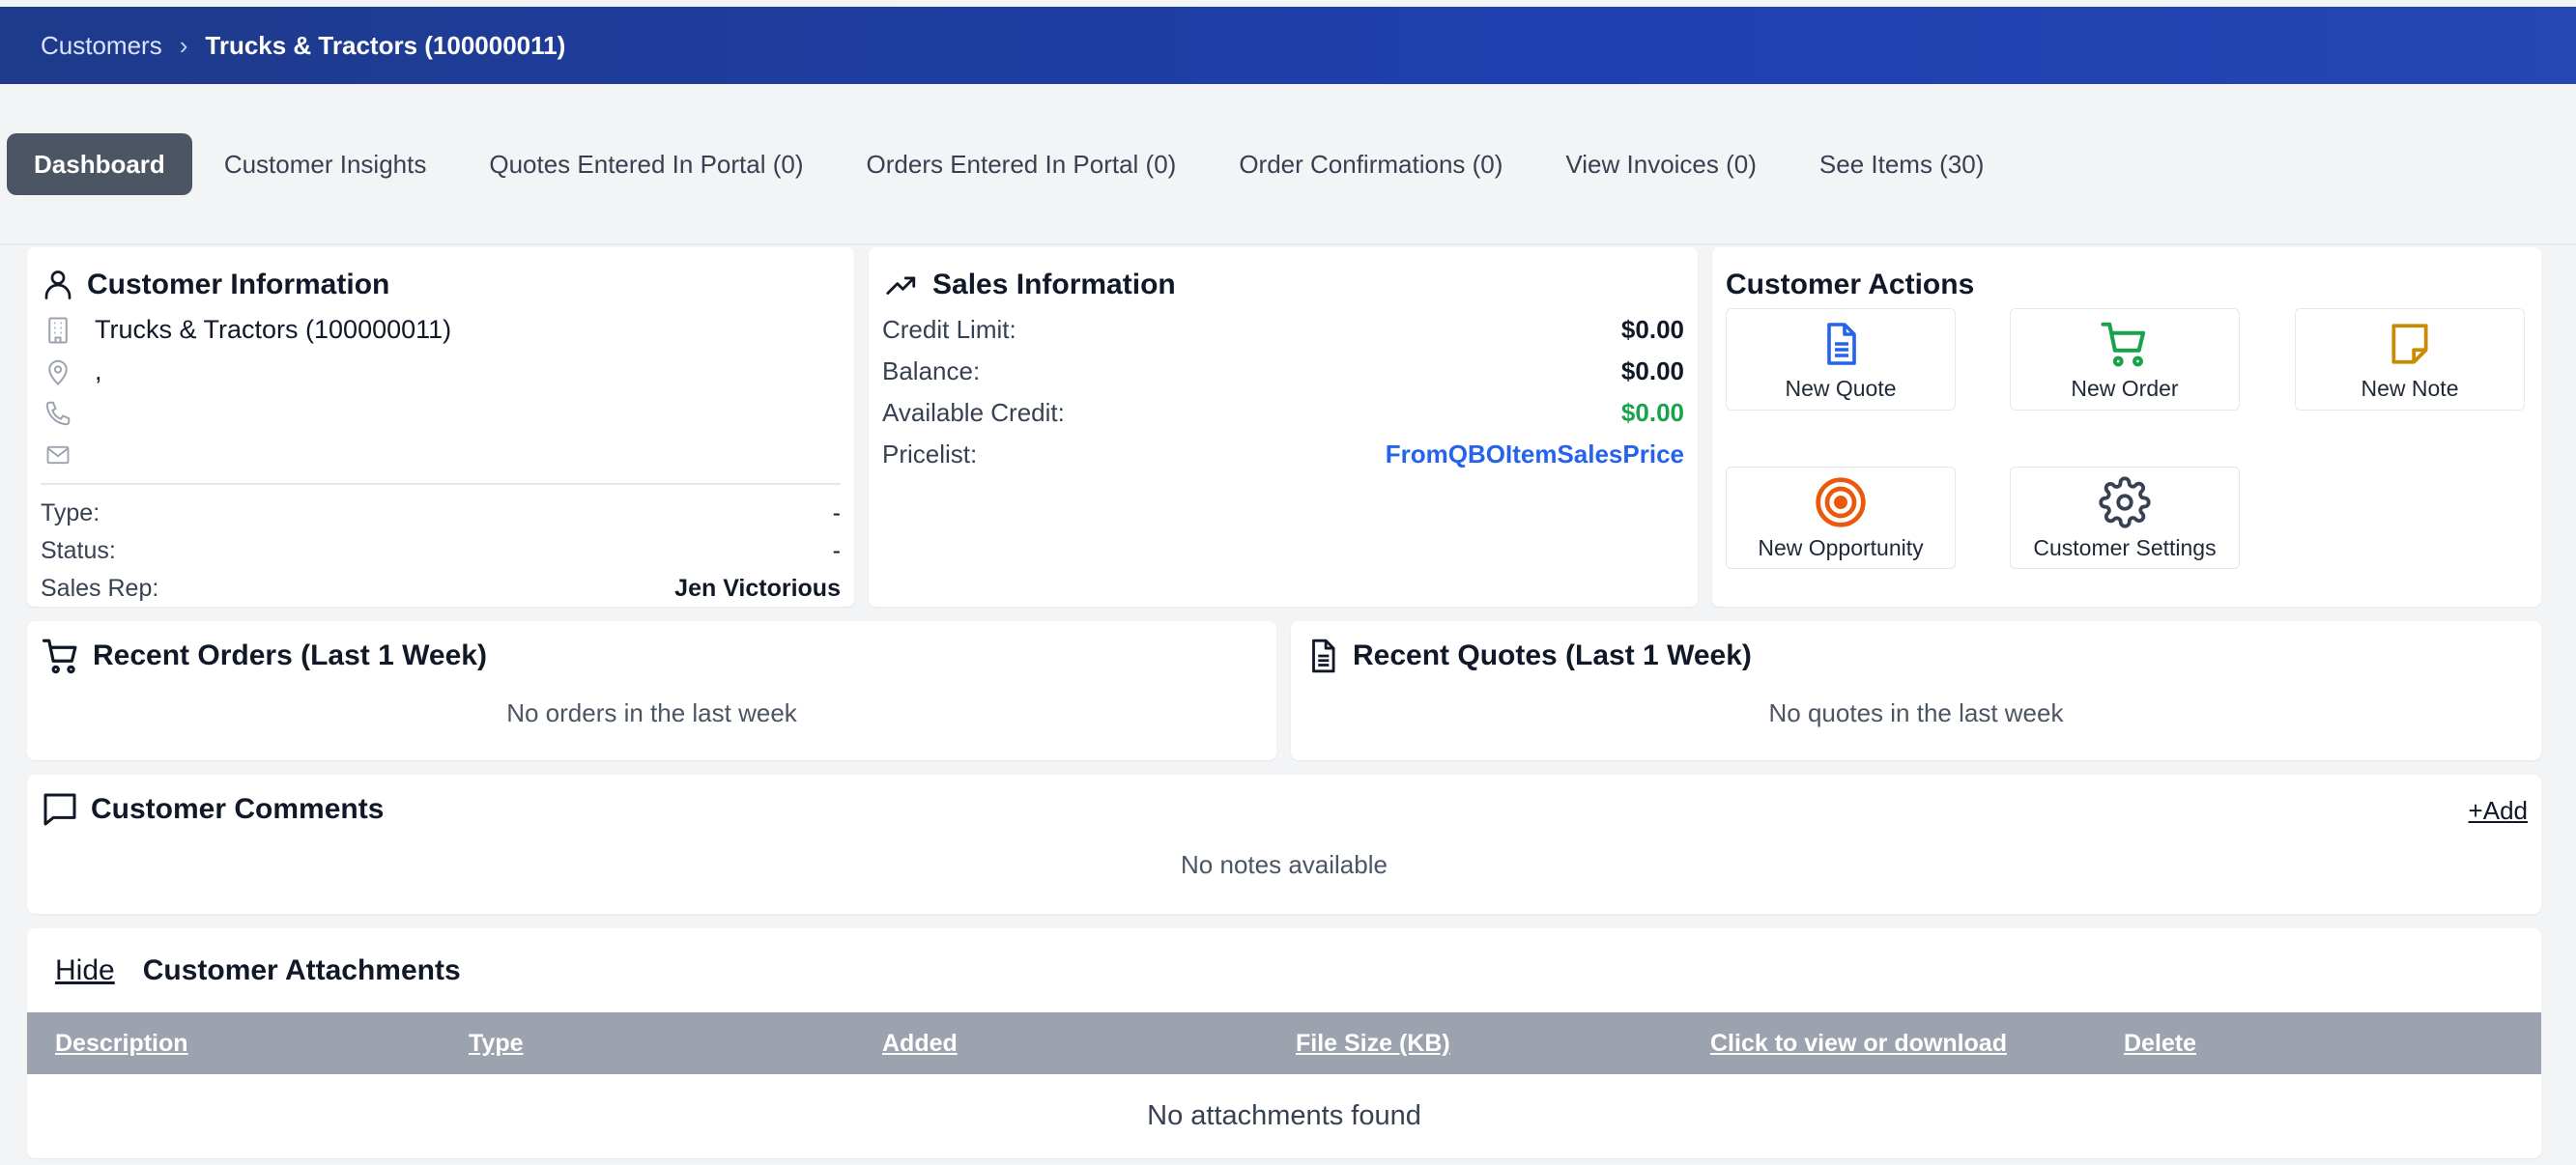  Describe the element at coordinates (1373, 1044) in the screenshot. I see `column-file-size: File Size (KB)` at that location.